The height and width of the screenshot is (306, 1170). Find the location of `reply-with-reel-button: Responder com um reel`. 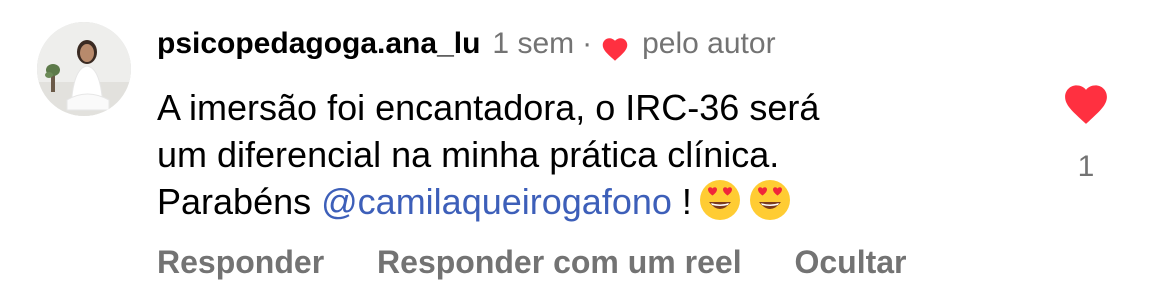

reply-with-reel-button: Responder com um reel is located at coordinates (559, 262).